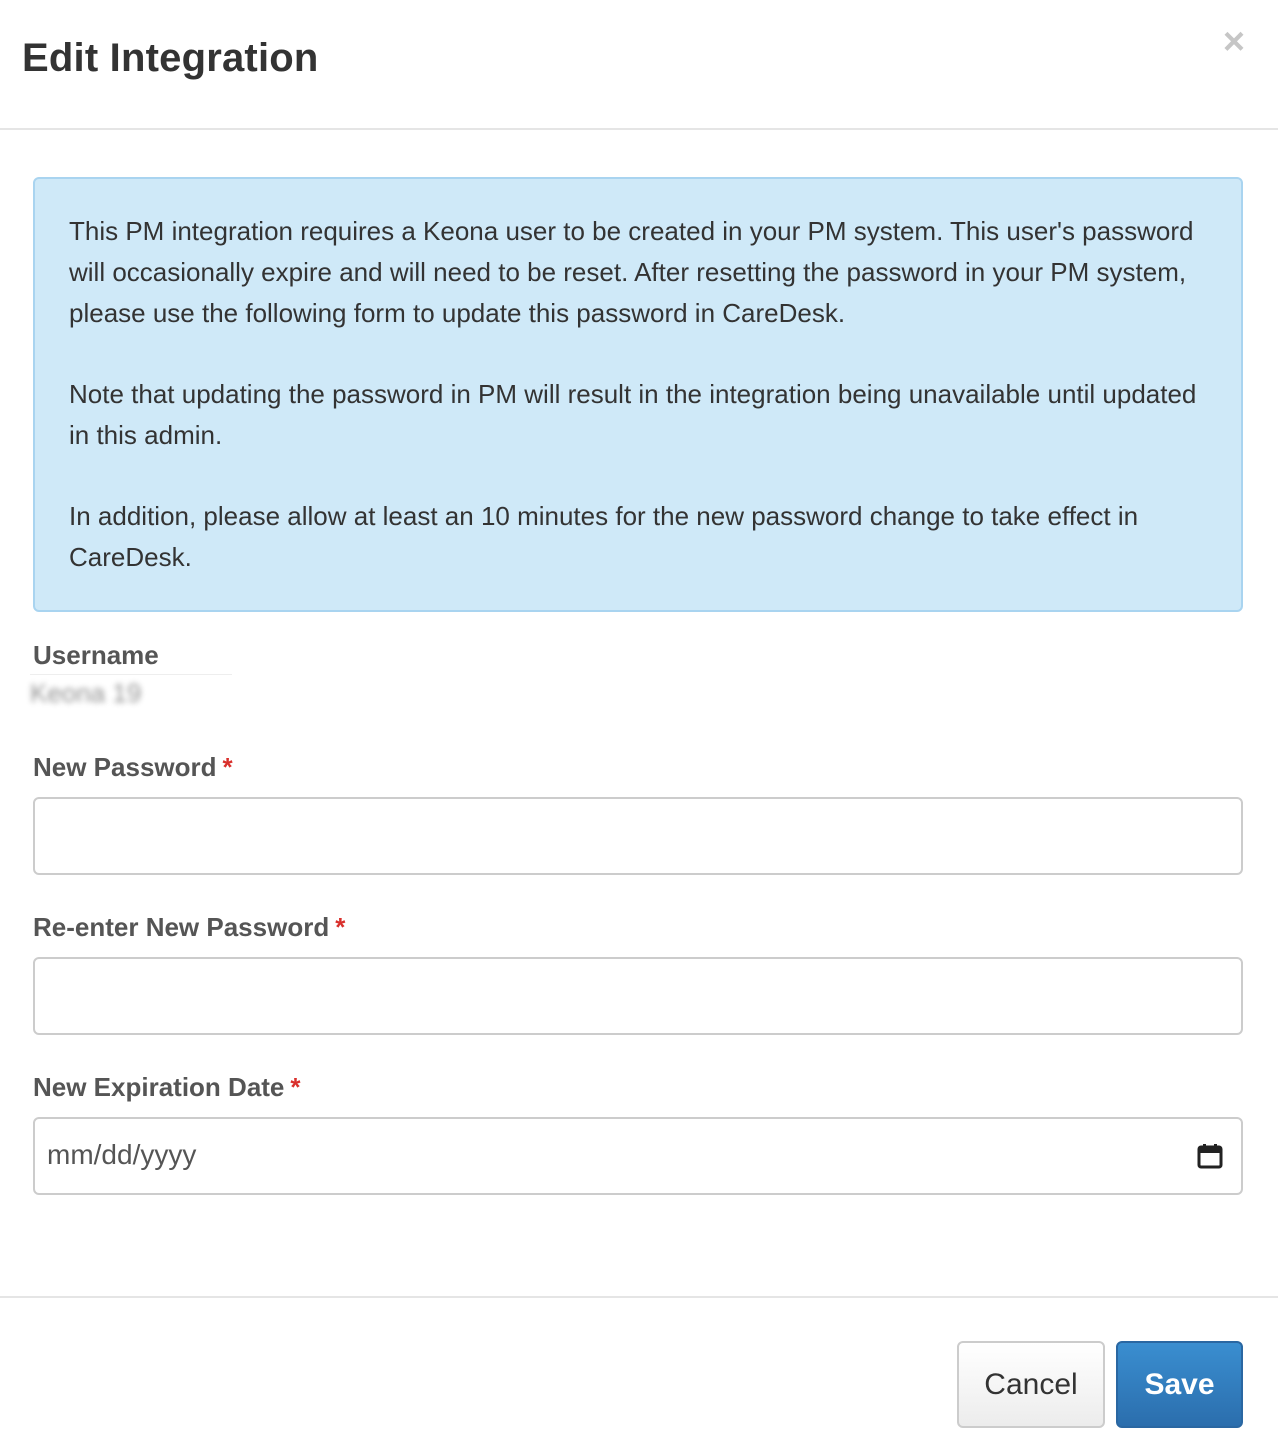 This screenshot has height=1452, width=1278. I want to click on reenter-password-label-text: Re-enter New Password, so click(181, 927).